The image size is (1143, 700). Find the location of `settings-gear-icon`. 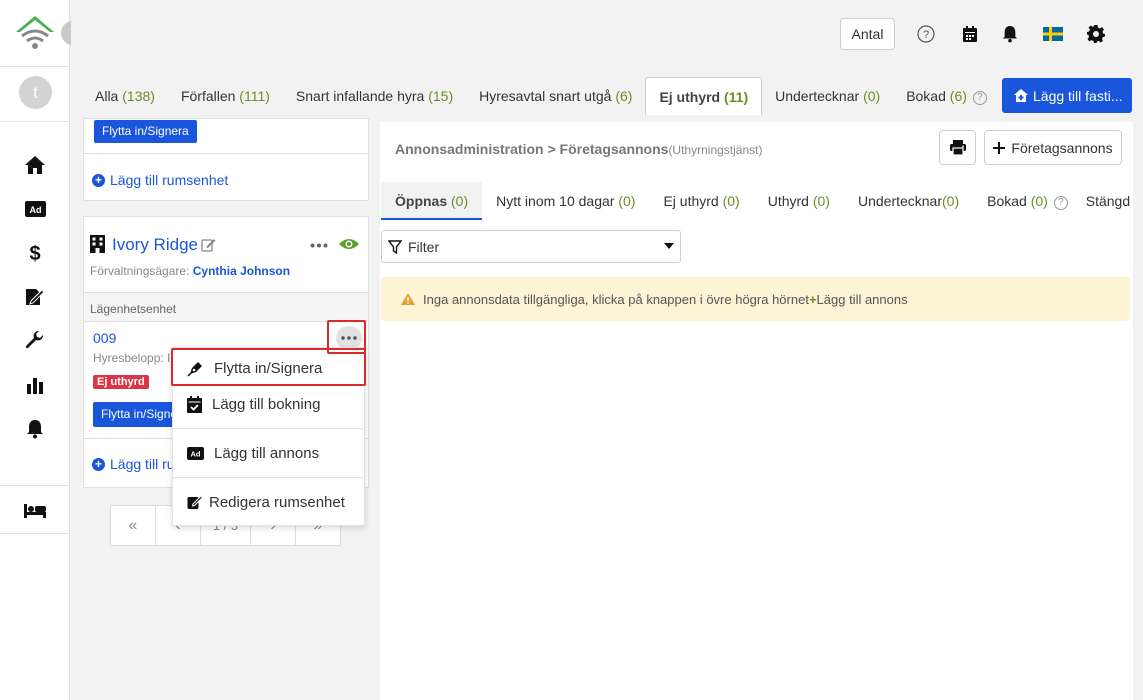

settings-gear-icon is located at coordinates (1096, 34).